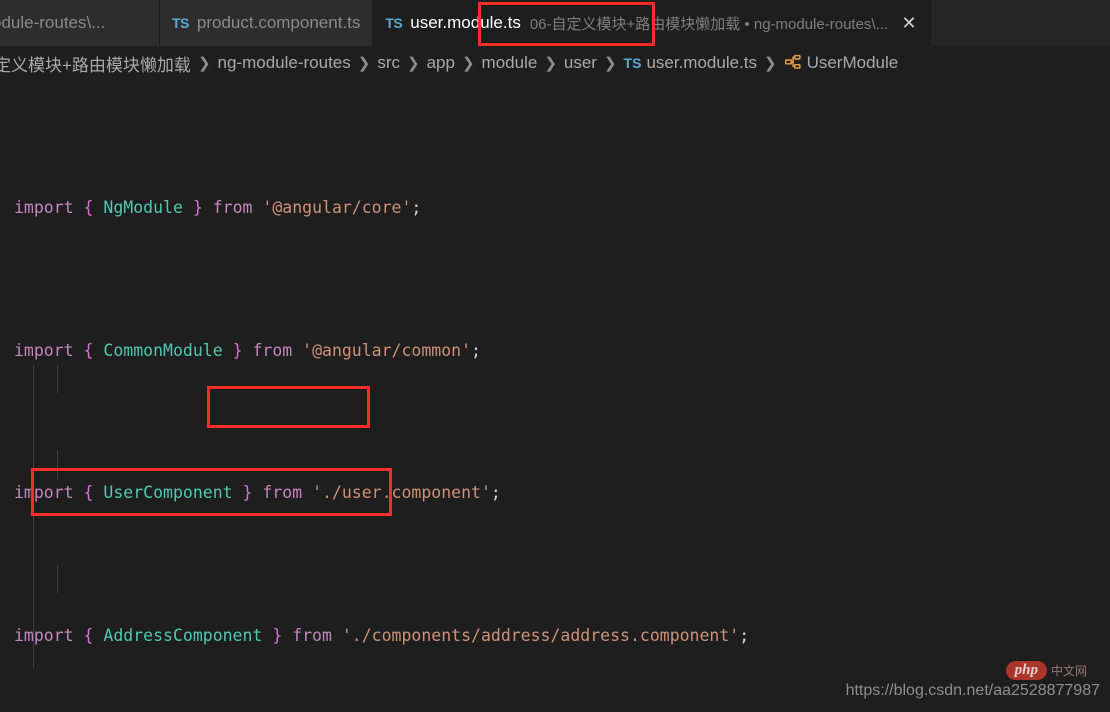 The height and width of the screenshot is (712, 1110). What do you see at coordinates (1020, 23) in the screenshot?
I see `tab-bar-filler` at bounding box center [1020, 23].